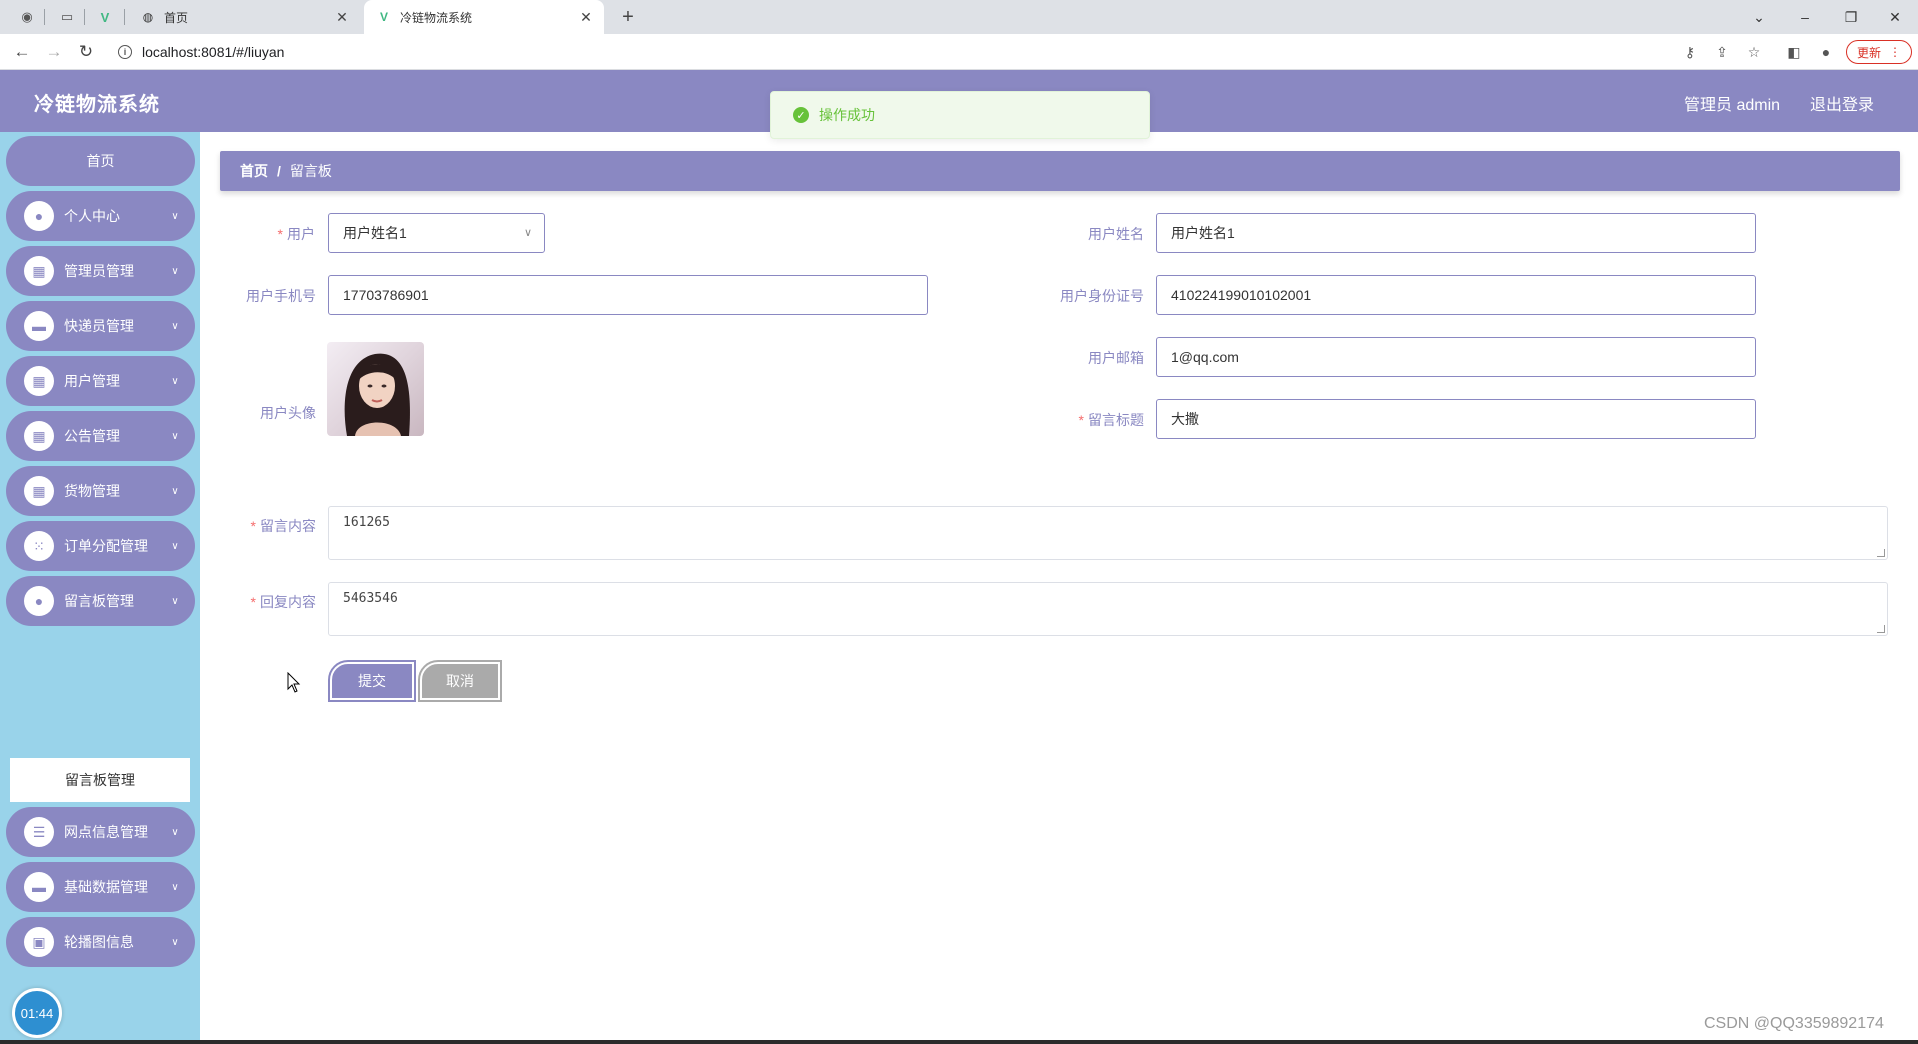 The height and width of the screenshot is (1044, 1918). I want to click on vue-tab-icon: V, so click(105, 17).